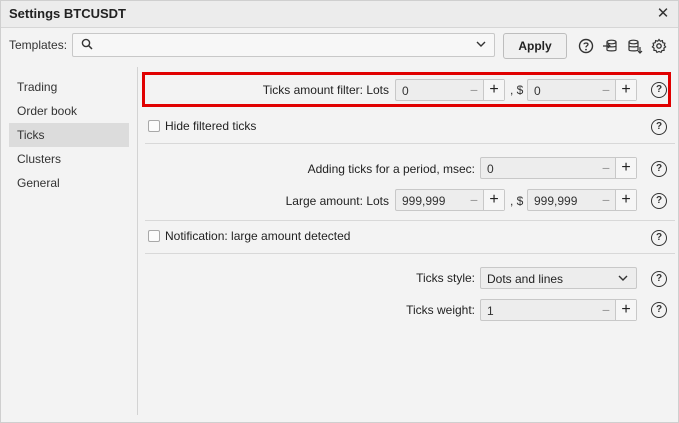  What do you see at coordinates (423, 201) in the screenshot?
I see `large-amount-lots-value: 999,999` at bounding box center [423, 201].